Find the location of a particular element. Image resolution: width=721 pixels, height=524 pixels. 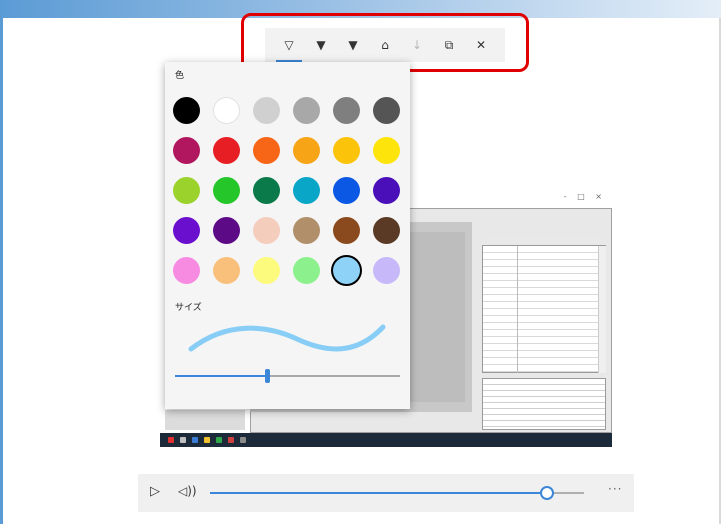

stroke-preview is located at coordinates (287, 338).